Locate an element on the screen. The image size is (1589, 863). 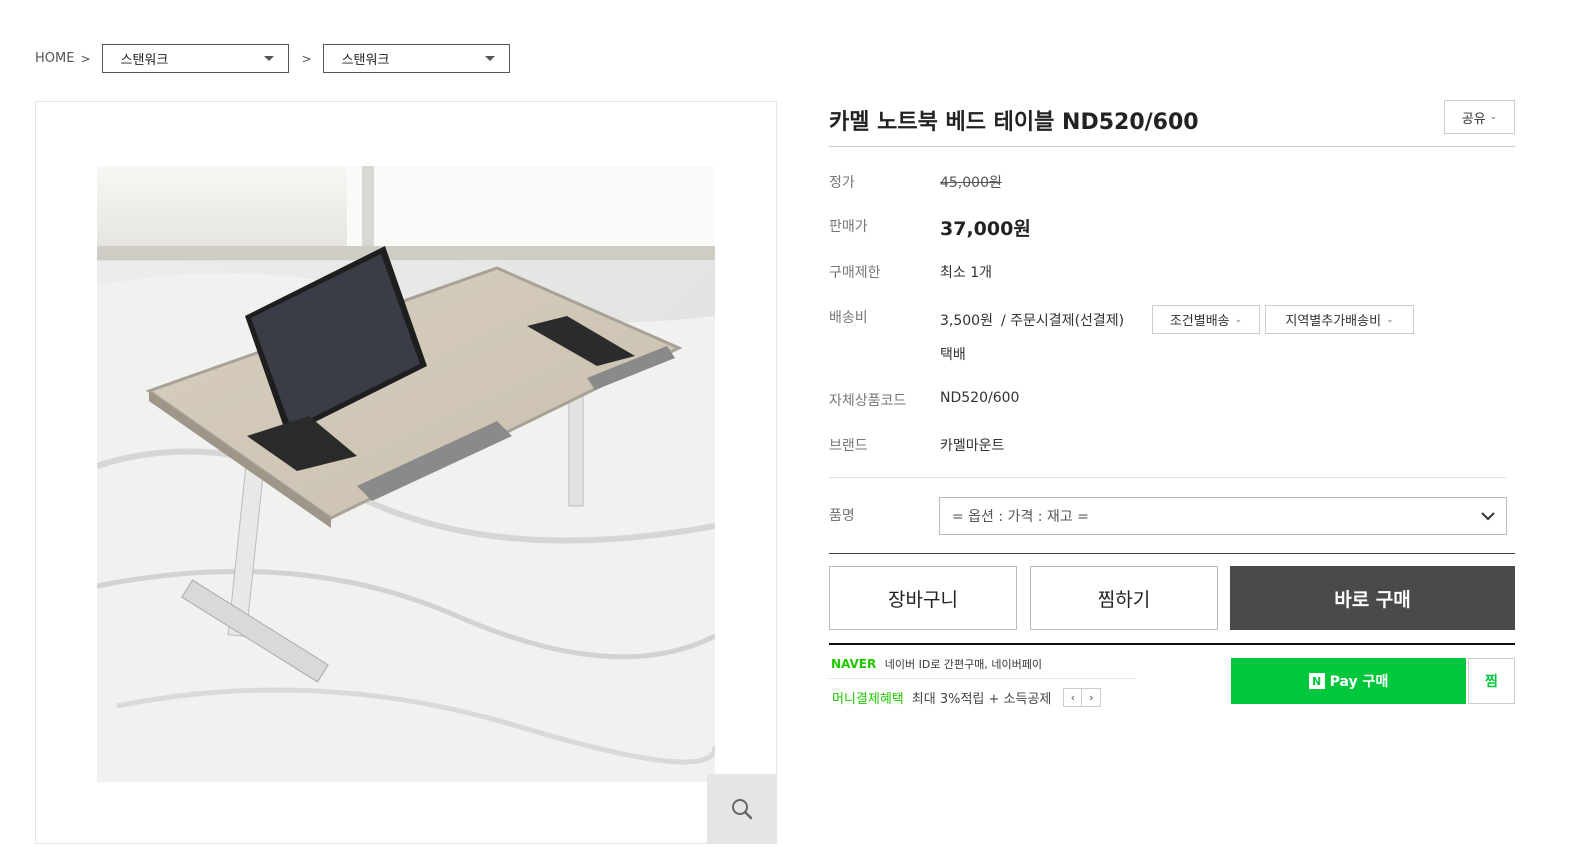
shipping-region-label: 지역별추가배송비 is located at coordinates (1333, 321).